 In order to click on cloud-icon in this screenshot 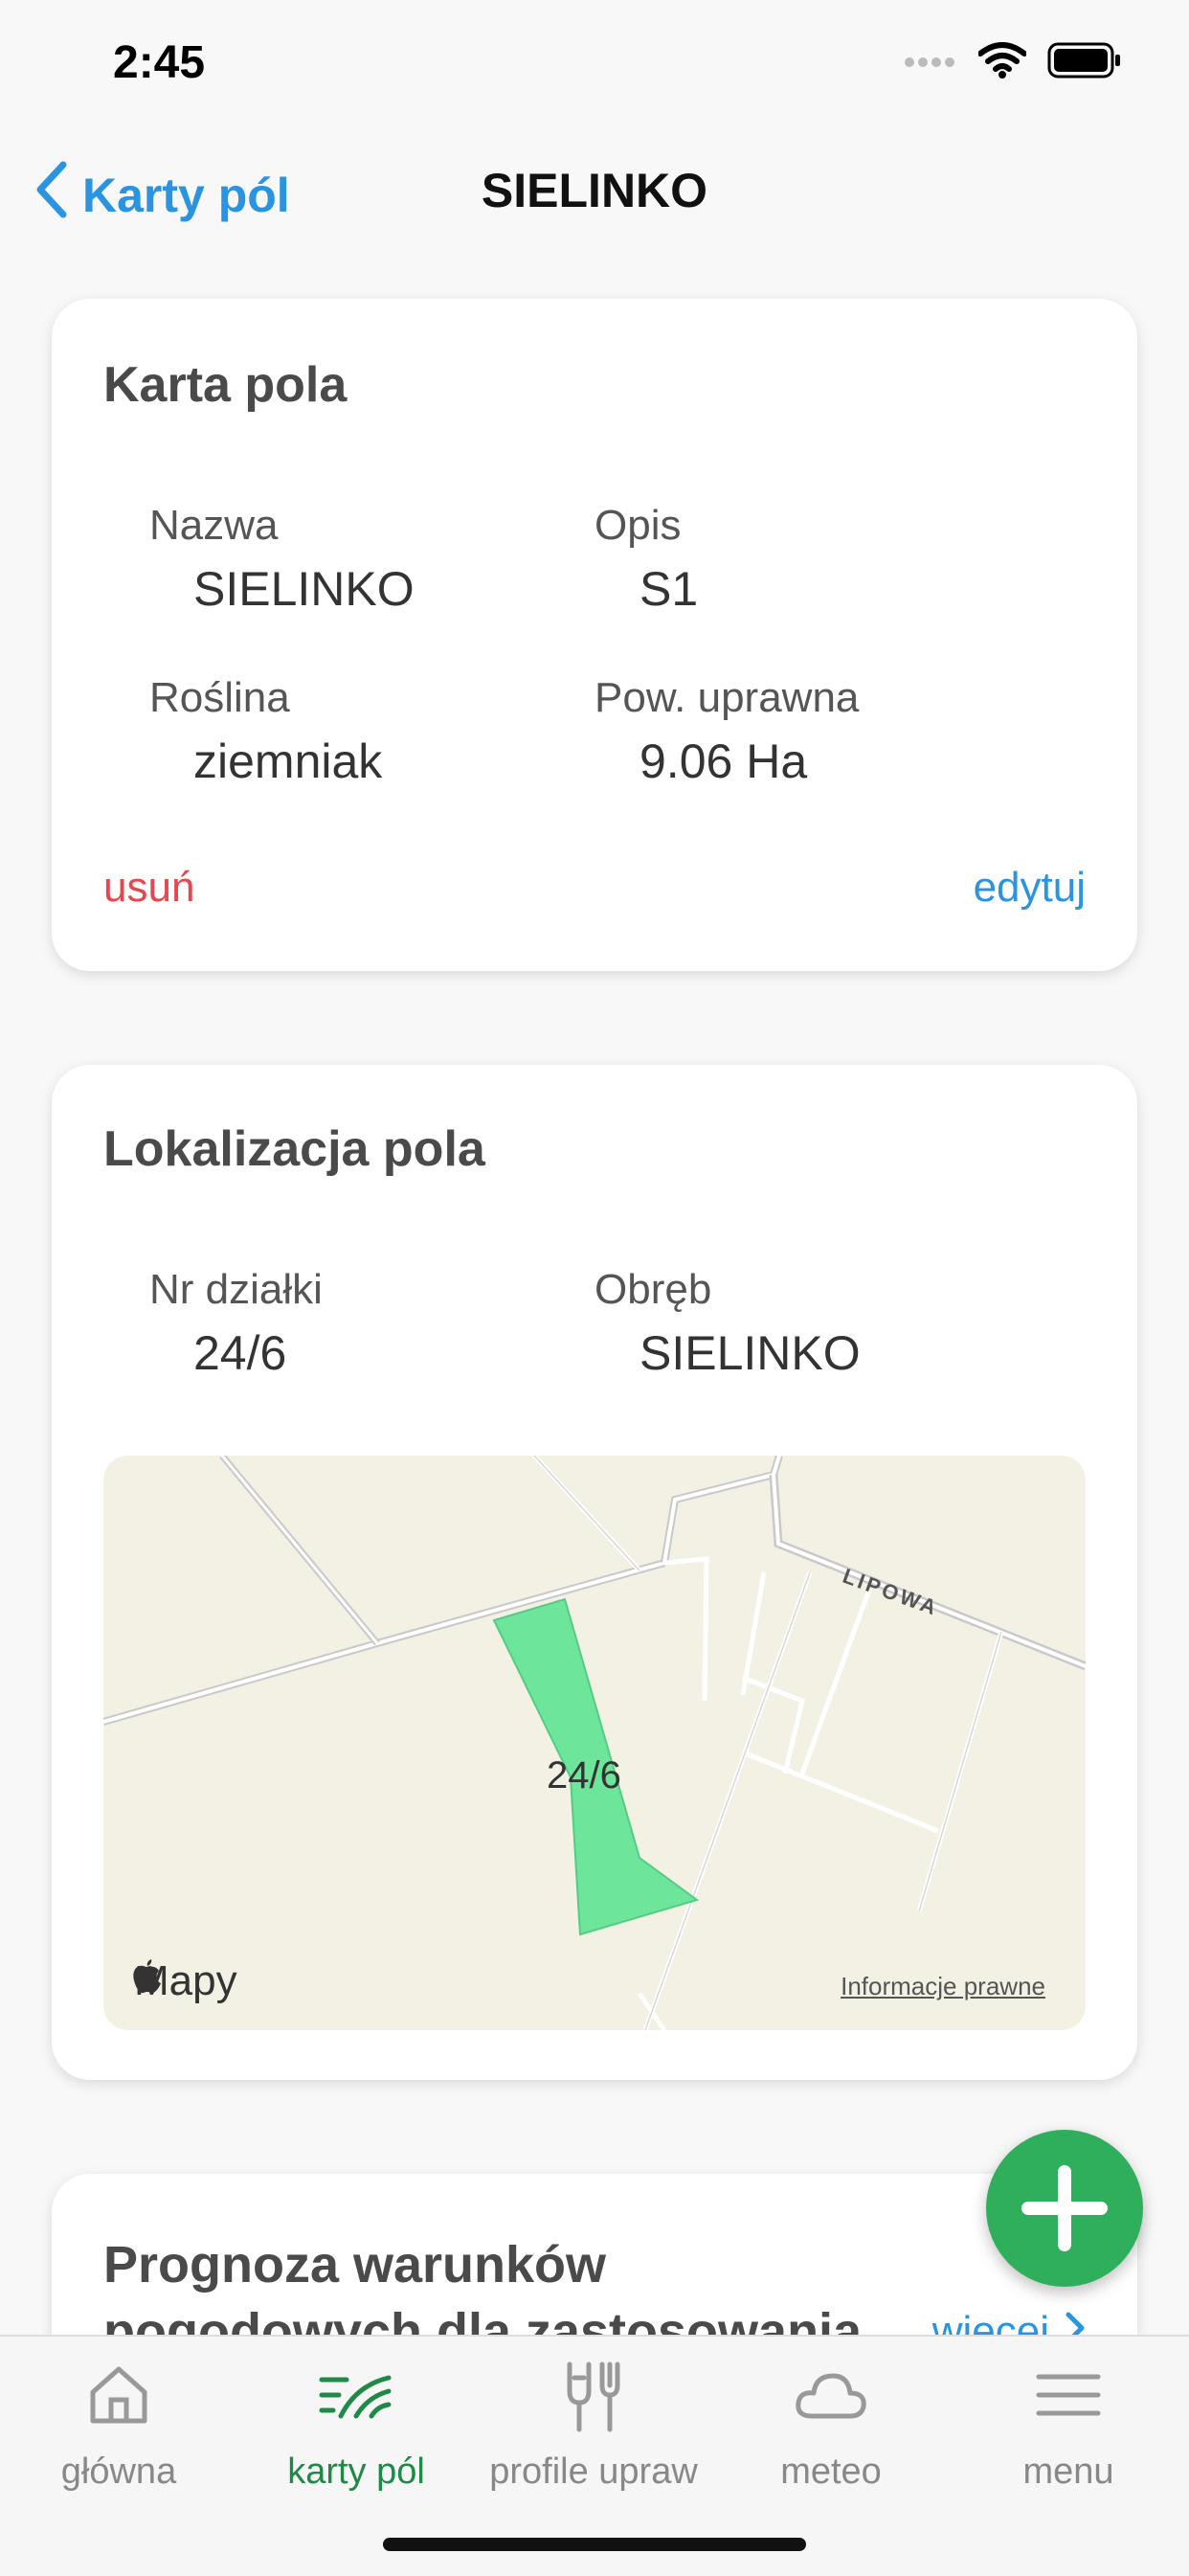, I will do `click(831, 2395)`.